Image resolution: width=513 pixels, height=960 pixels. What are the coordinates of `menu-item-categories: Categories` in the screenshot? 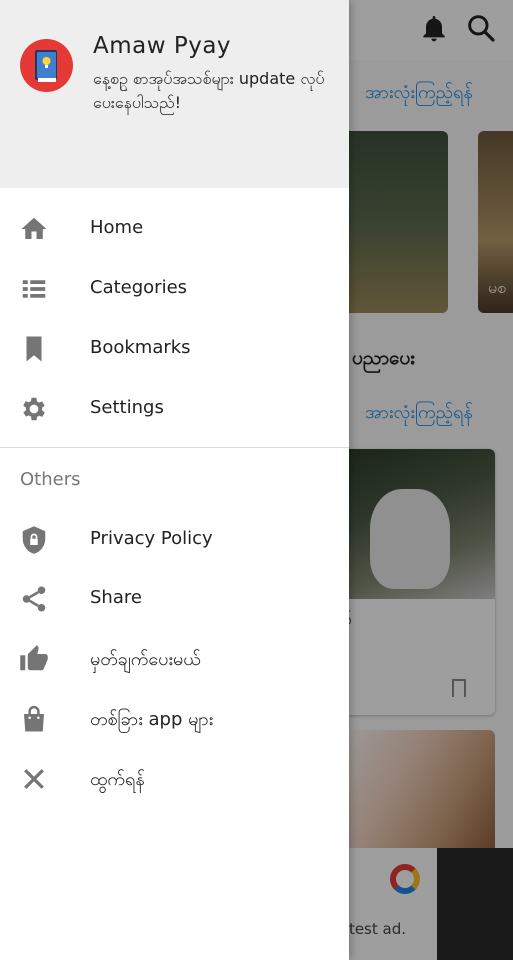 It's located at (174, 289).